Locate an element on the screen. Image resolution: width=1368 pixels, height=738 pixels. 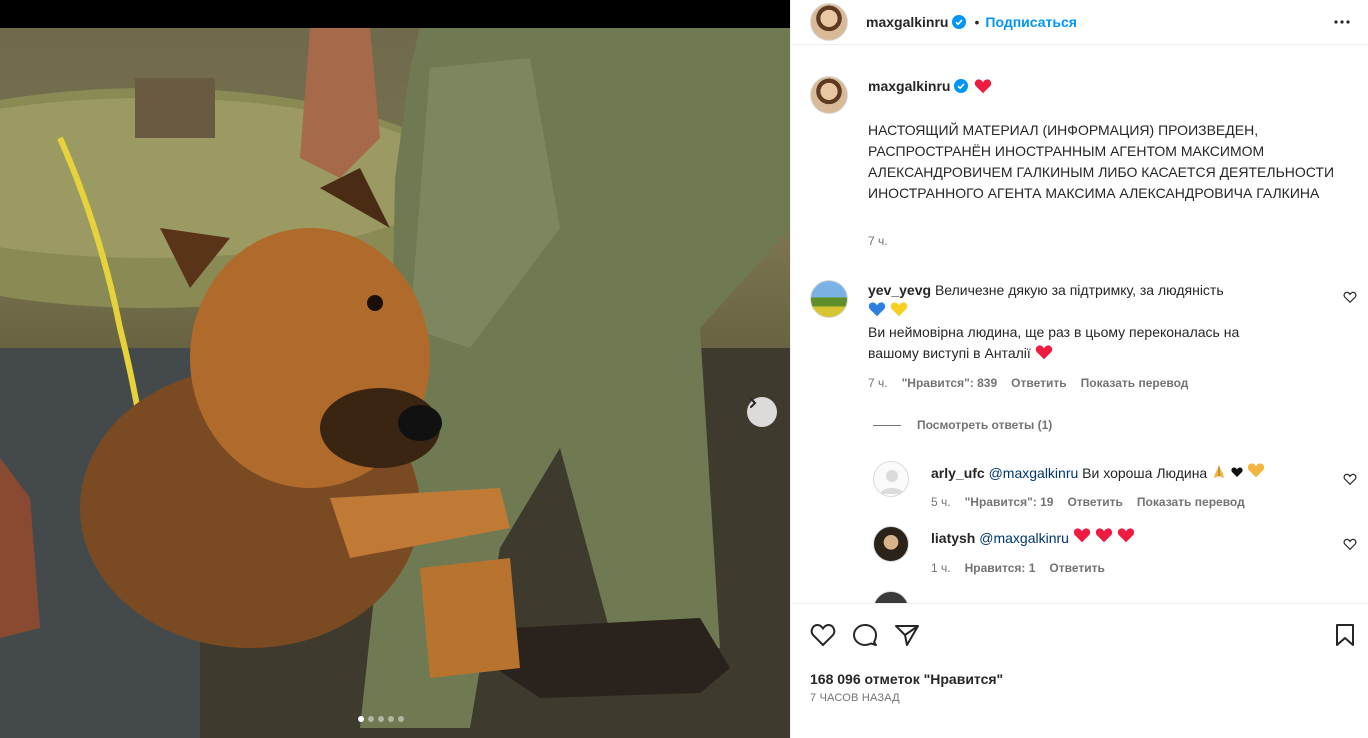
next-reply-avatar is located at coordinates (891, 597).